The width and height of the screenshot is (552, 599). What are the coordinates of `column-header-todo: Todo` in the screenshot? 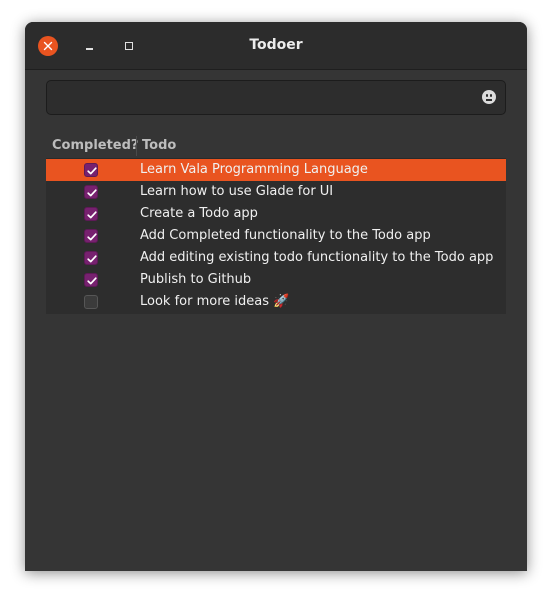 It's located at (159, 145).